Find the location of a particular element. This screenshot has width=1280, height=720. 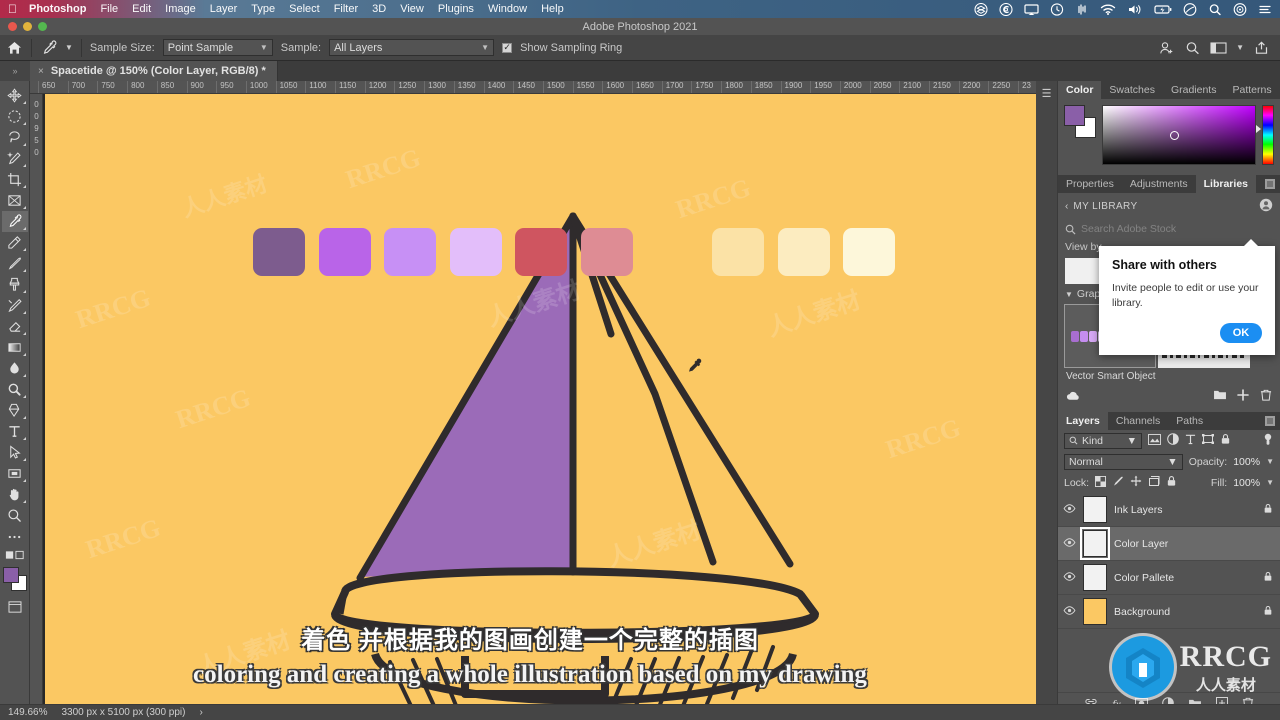

edit-toolbar-tool is located at coordinates (15, 536).